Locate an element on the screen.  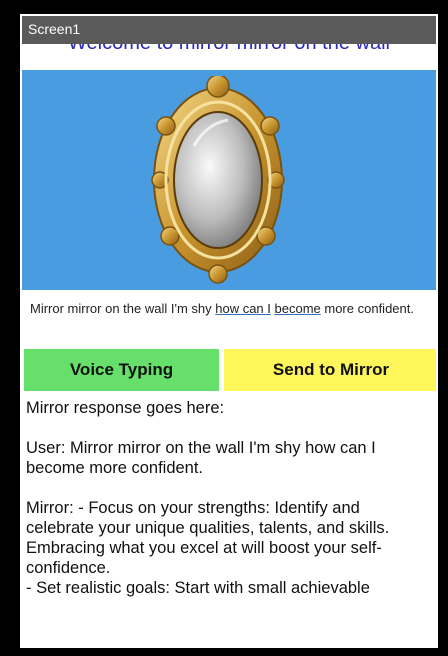
screen-title-bar: Screen1 is located at coordinates (229, 30).